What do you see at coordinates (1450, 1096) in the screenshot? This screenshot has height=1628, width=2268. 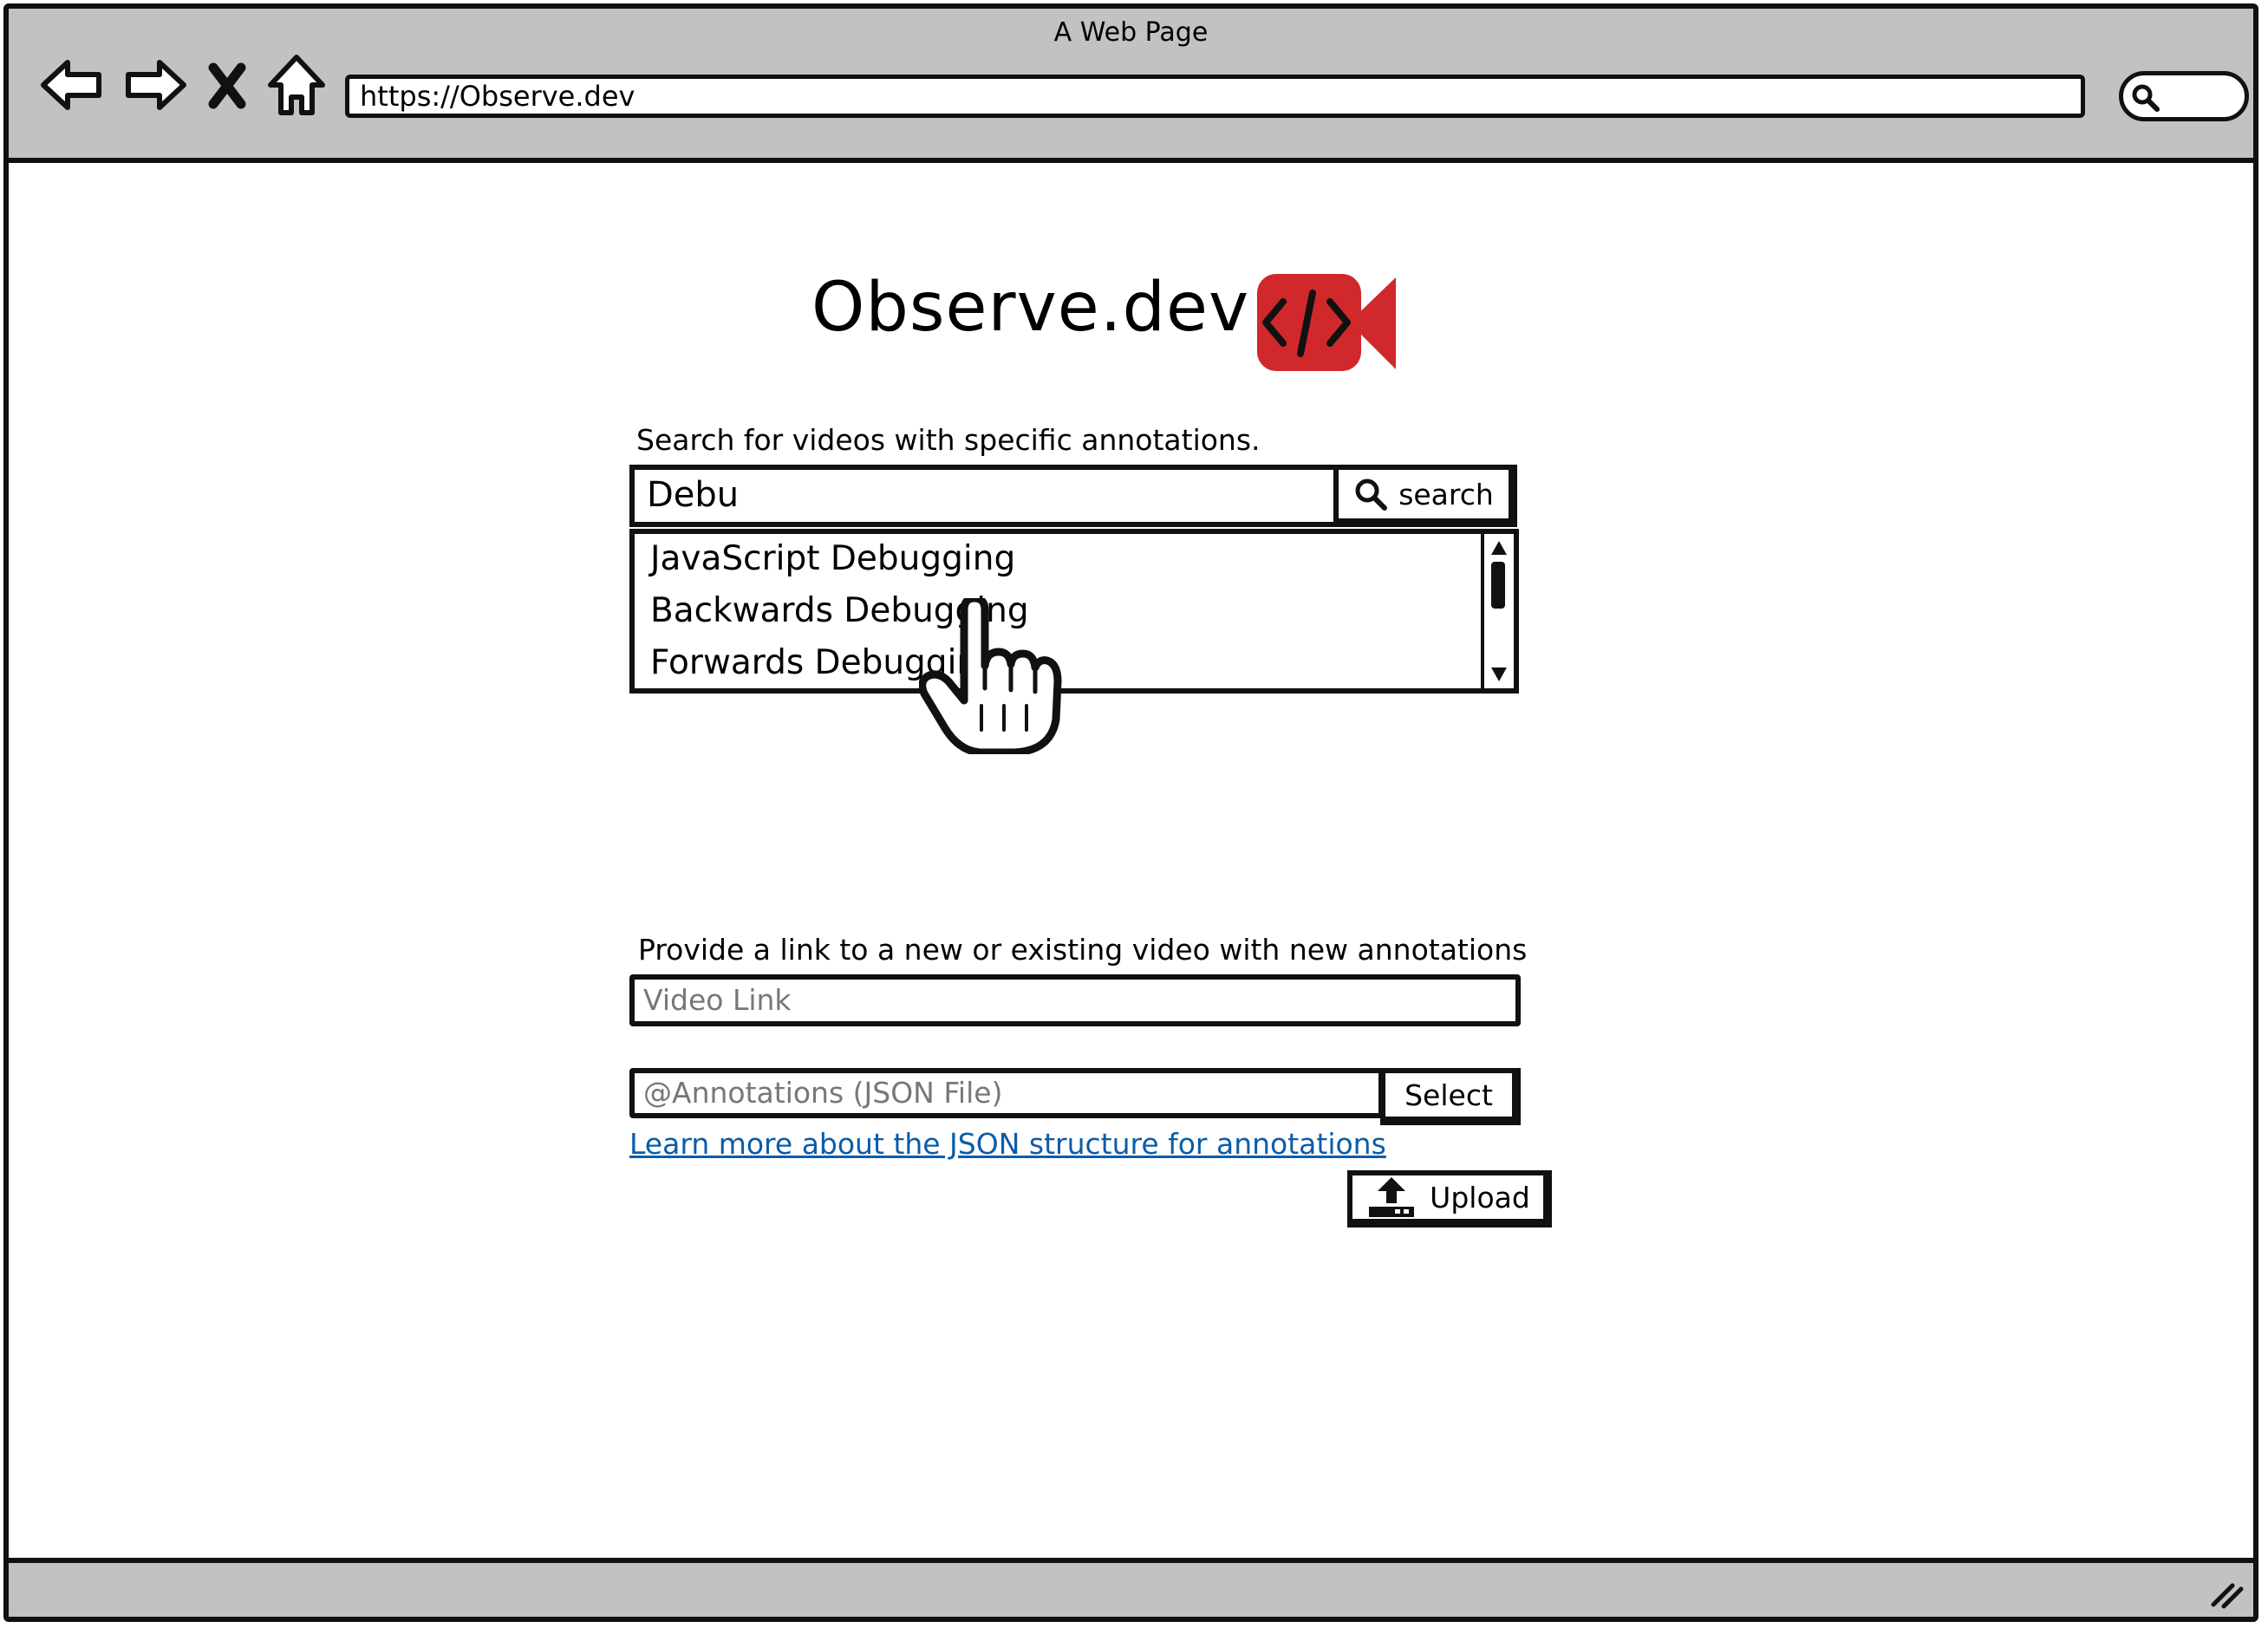 I see `select-file-button: Select` at bounding box center [1450, 1096].